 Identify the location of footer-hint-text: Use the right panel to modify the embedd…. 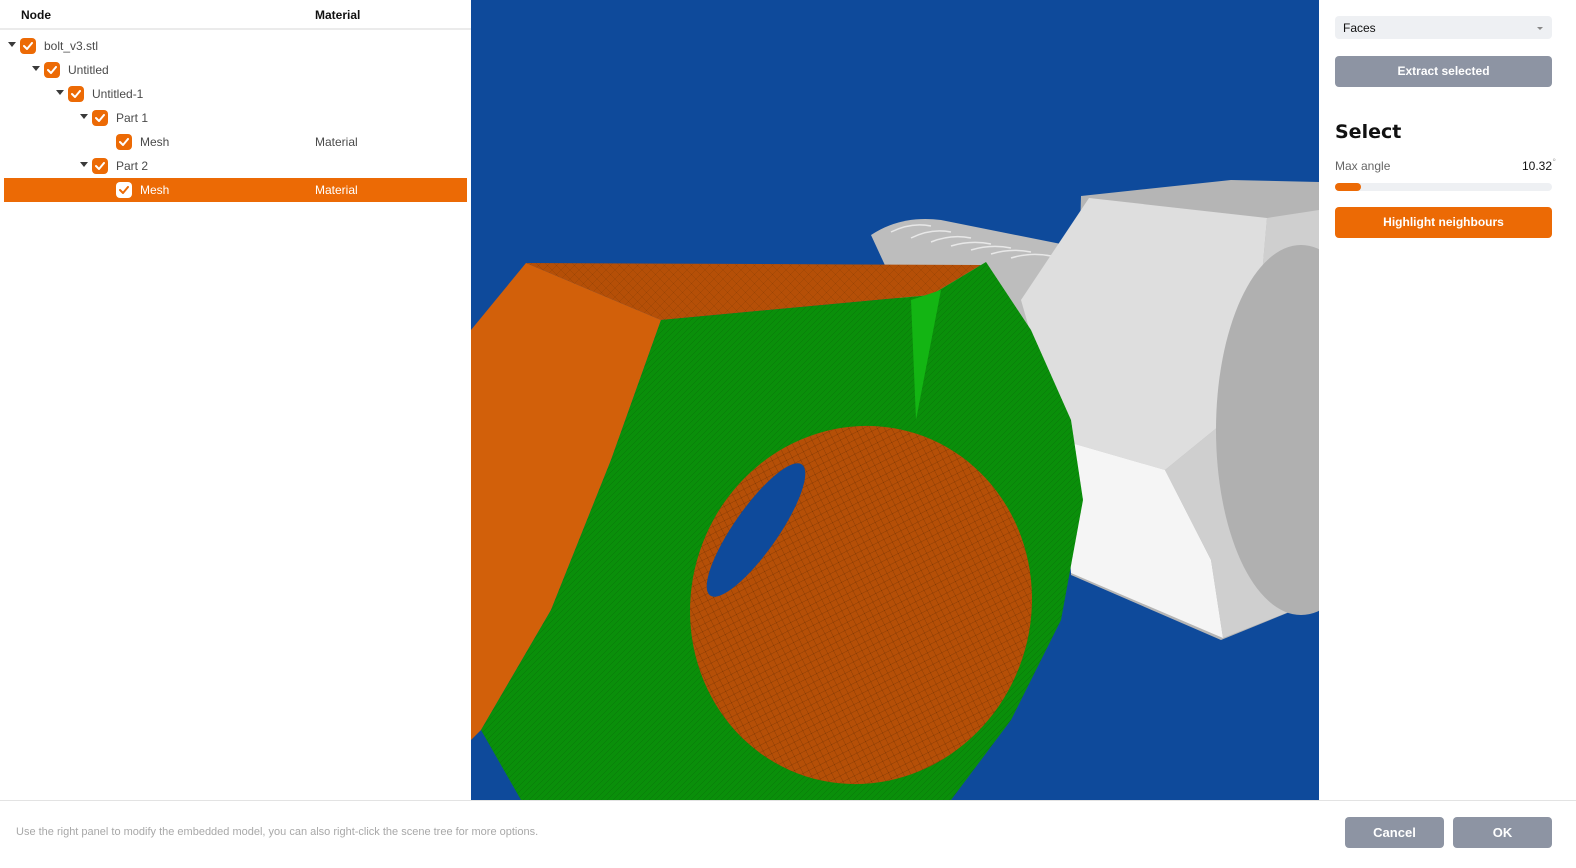
(277, 832).